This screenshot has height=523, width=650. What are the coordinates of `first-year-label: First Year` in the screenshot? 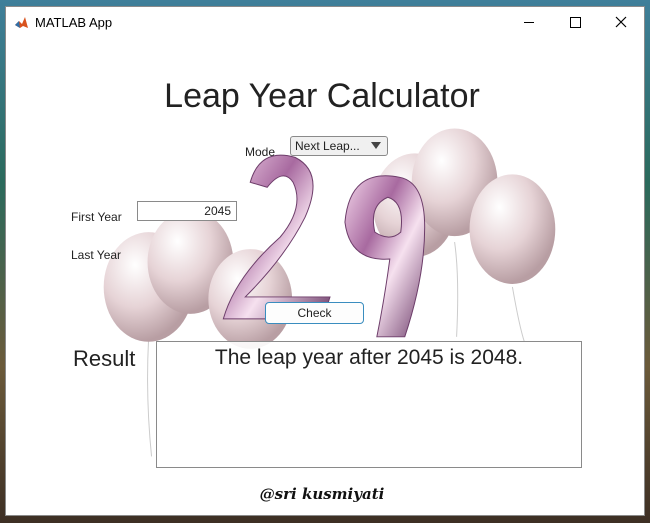 It's located at (96, 217).